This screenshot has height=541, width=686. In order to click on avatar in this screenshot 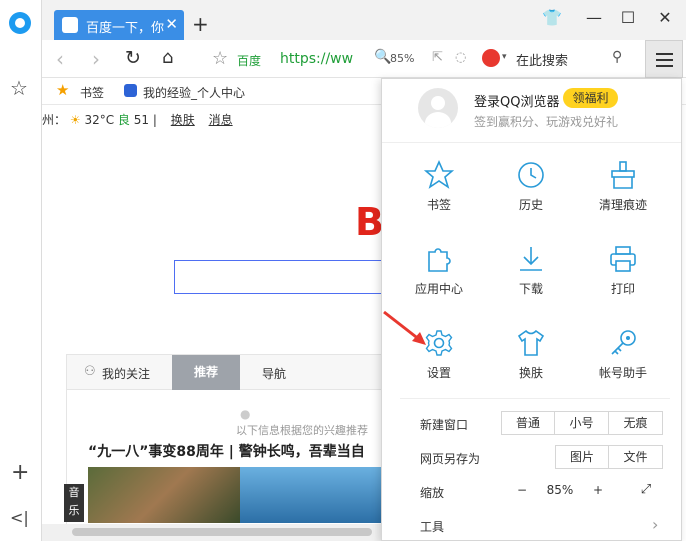, I will do `click(438, 108)`.